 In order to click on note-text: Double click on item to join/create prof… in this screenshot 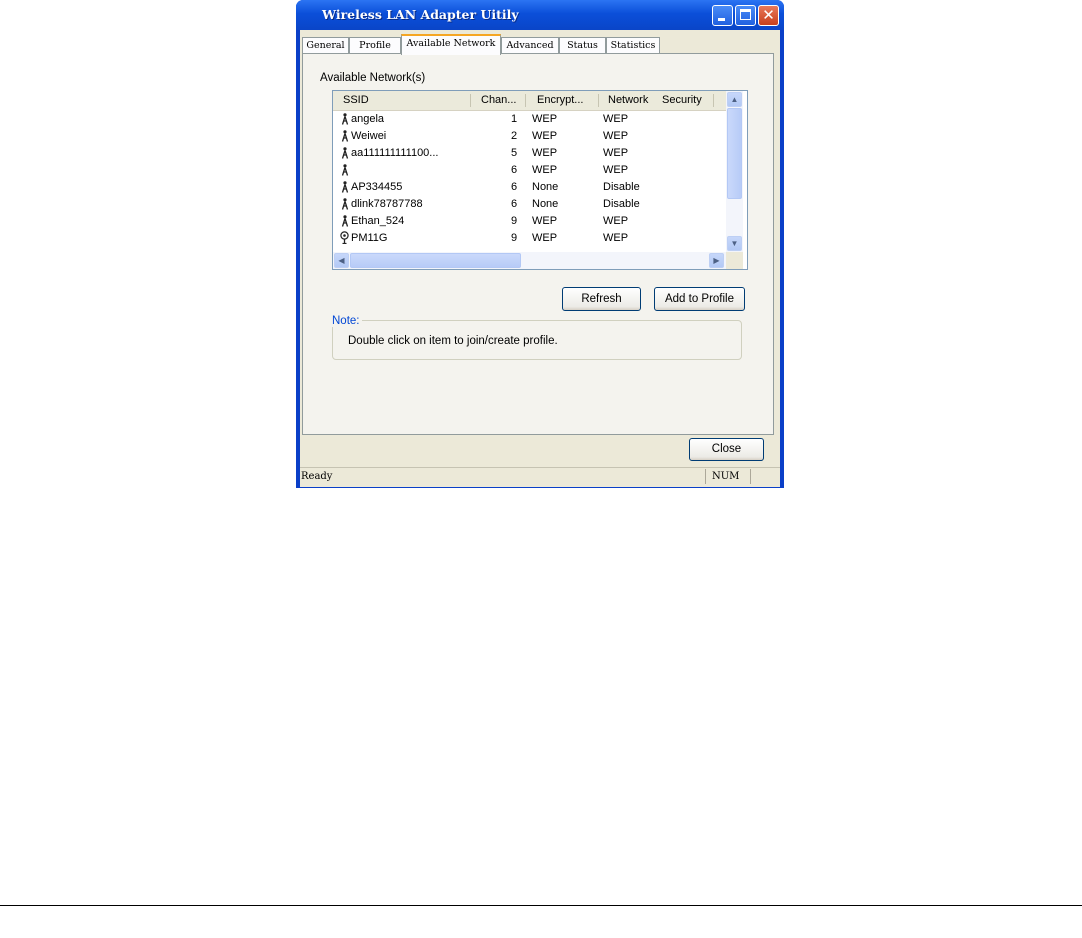, I will do `click(453, 341)`.